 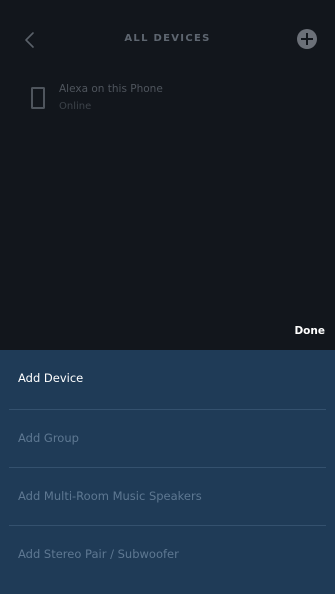 What do you see at coordinates (51, 378) in the screenshot?
I see `menu-item-label: Add Device` at bounding box center [51, 378].